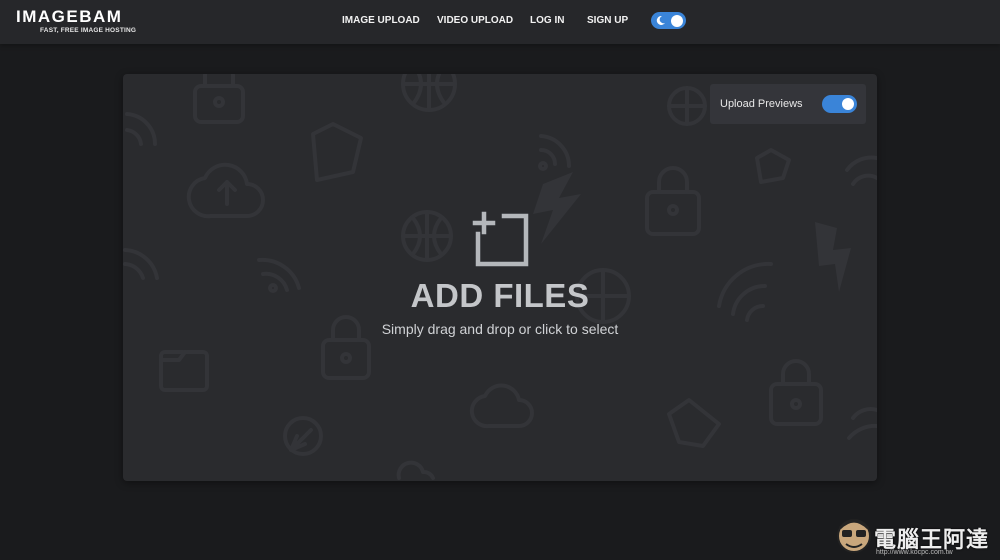 This screenshot has height=560, width=1000. Describe the element at coordinates (69, 16) in the screenshot. I see `logo-title: IMAGEBAM` at that location.